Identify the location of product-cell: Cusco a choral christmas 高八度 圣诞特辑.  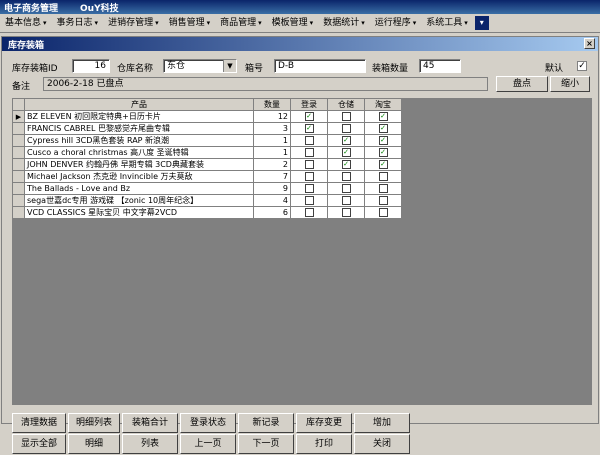
(139, 152).